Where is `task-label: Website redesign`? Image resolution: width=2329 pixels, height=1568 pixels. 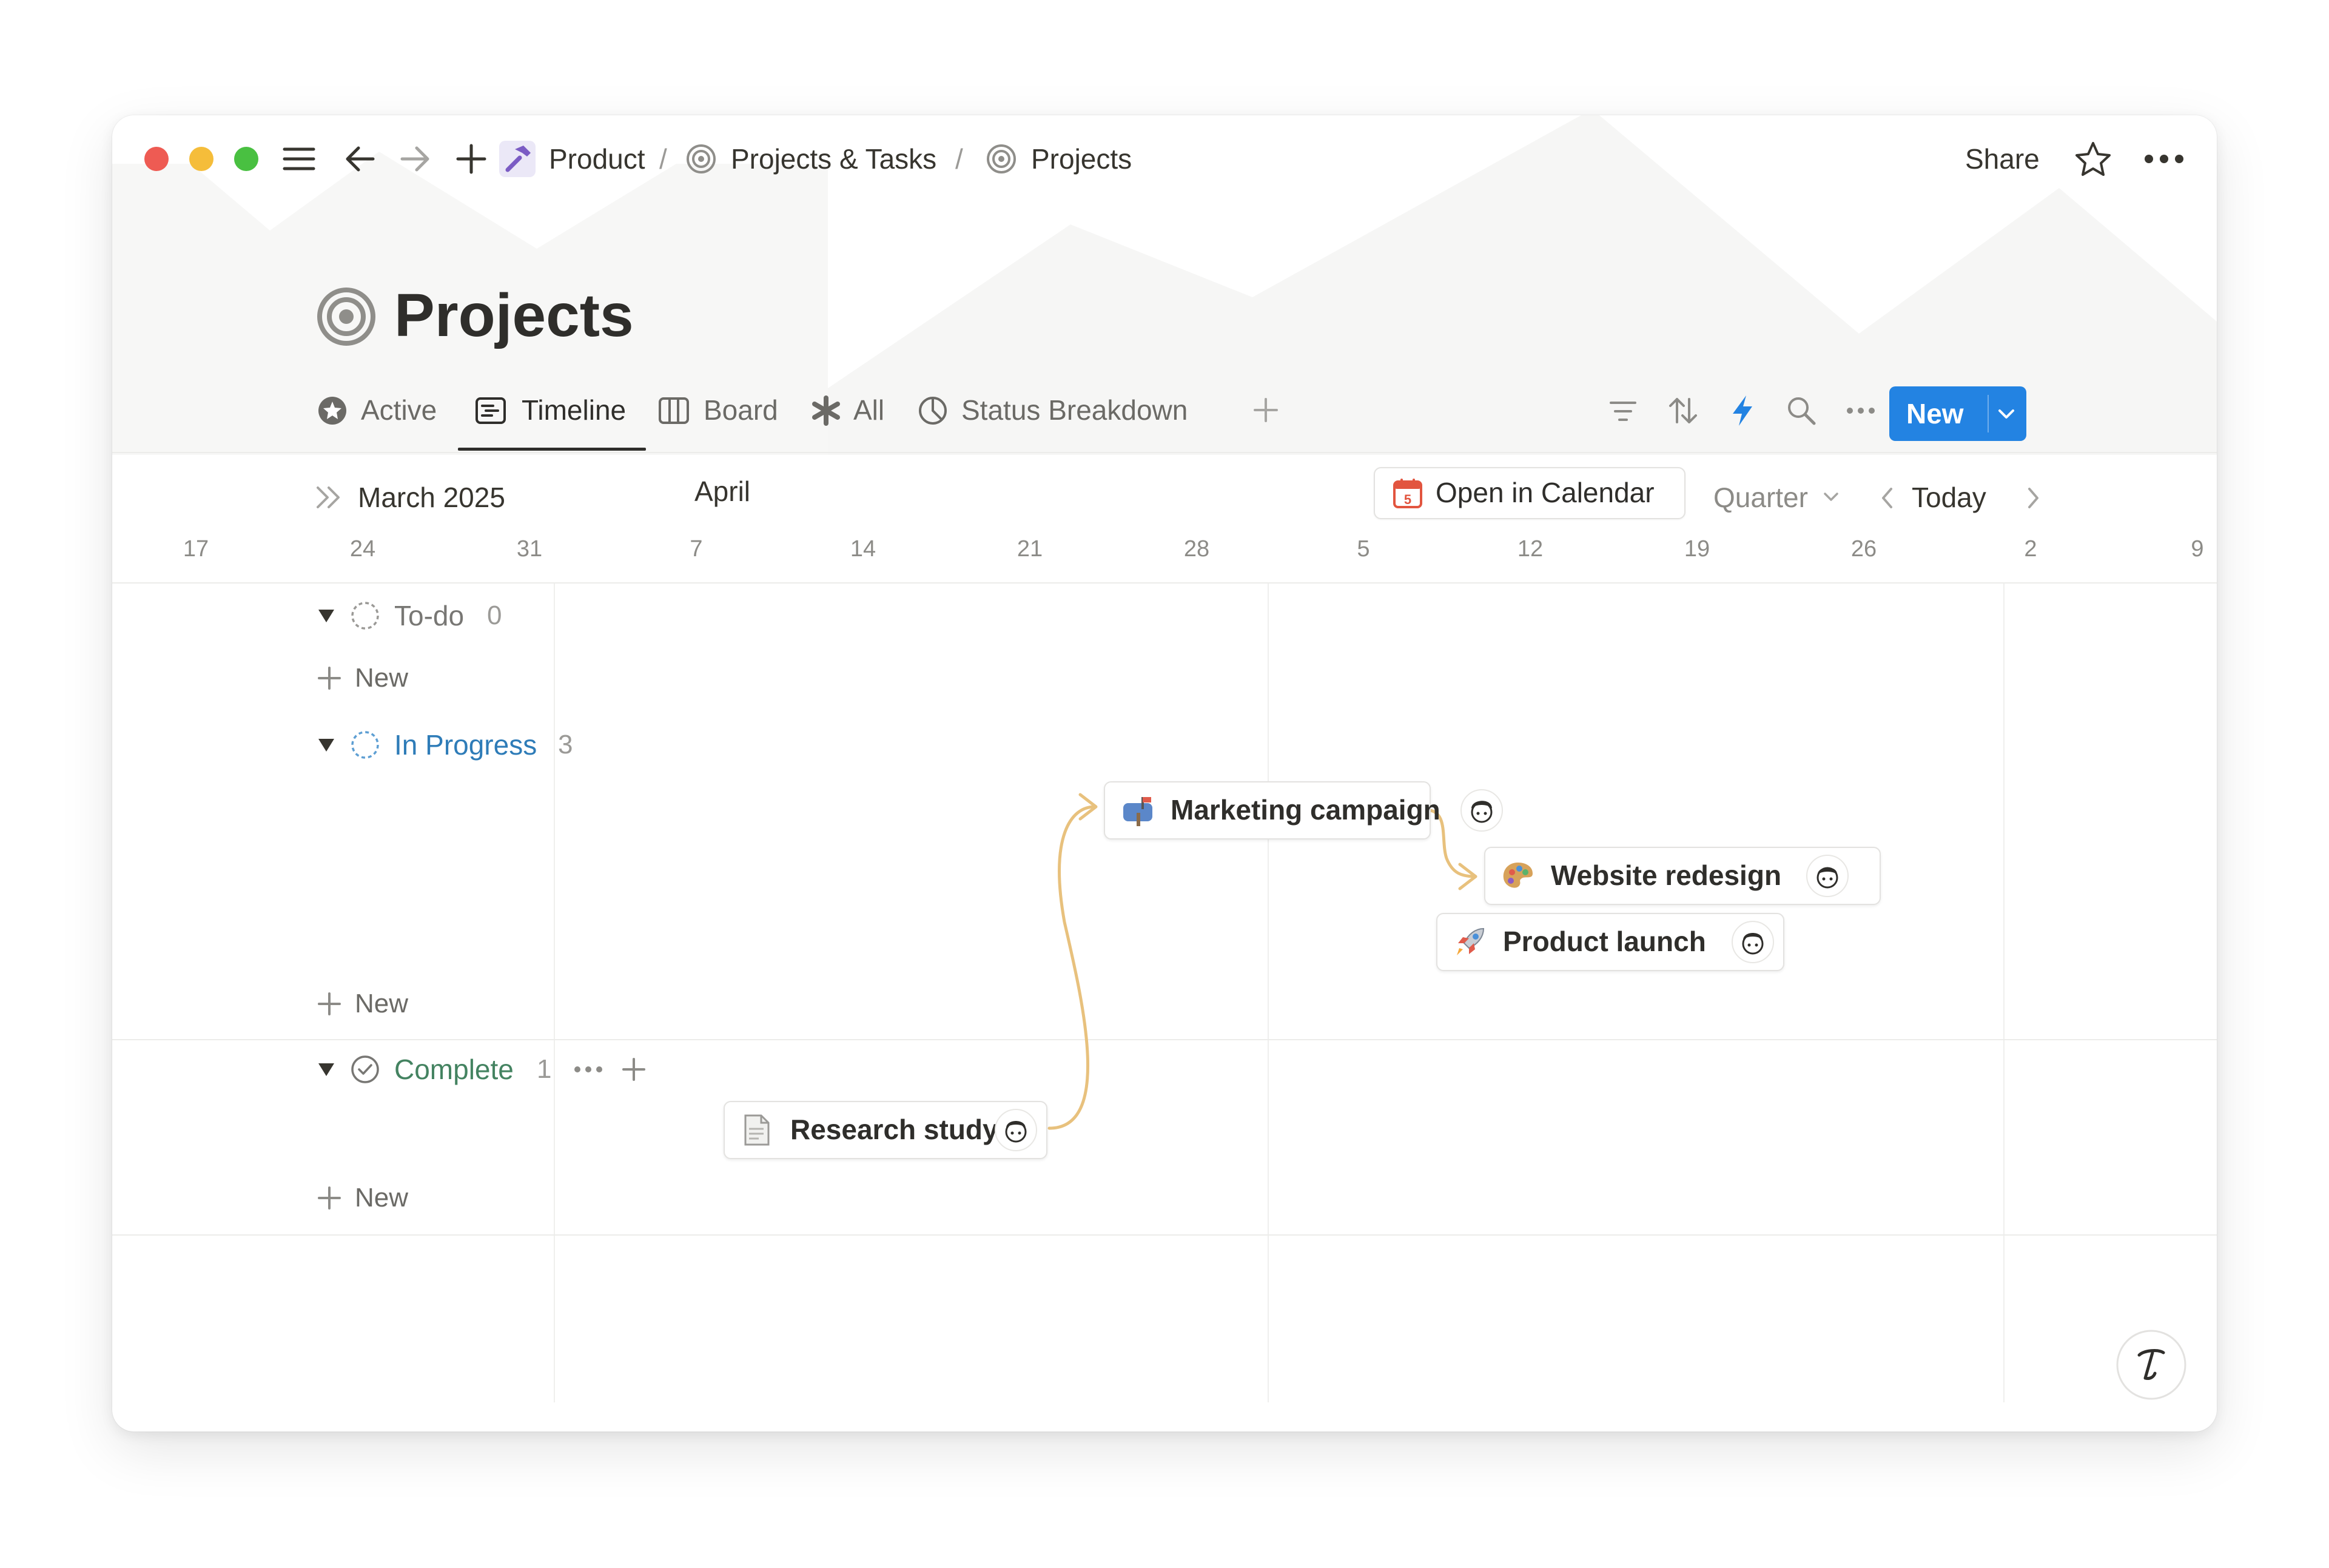 task-label: Website redesign is located at coordinates (1667, 875).